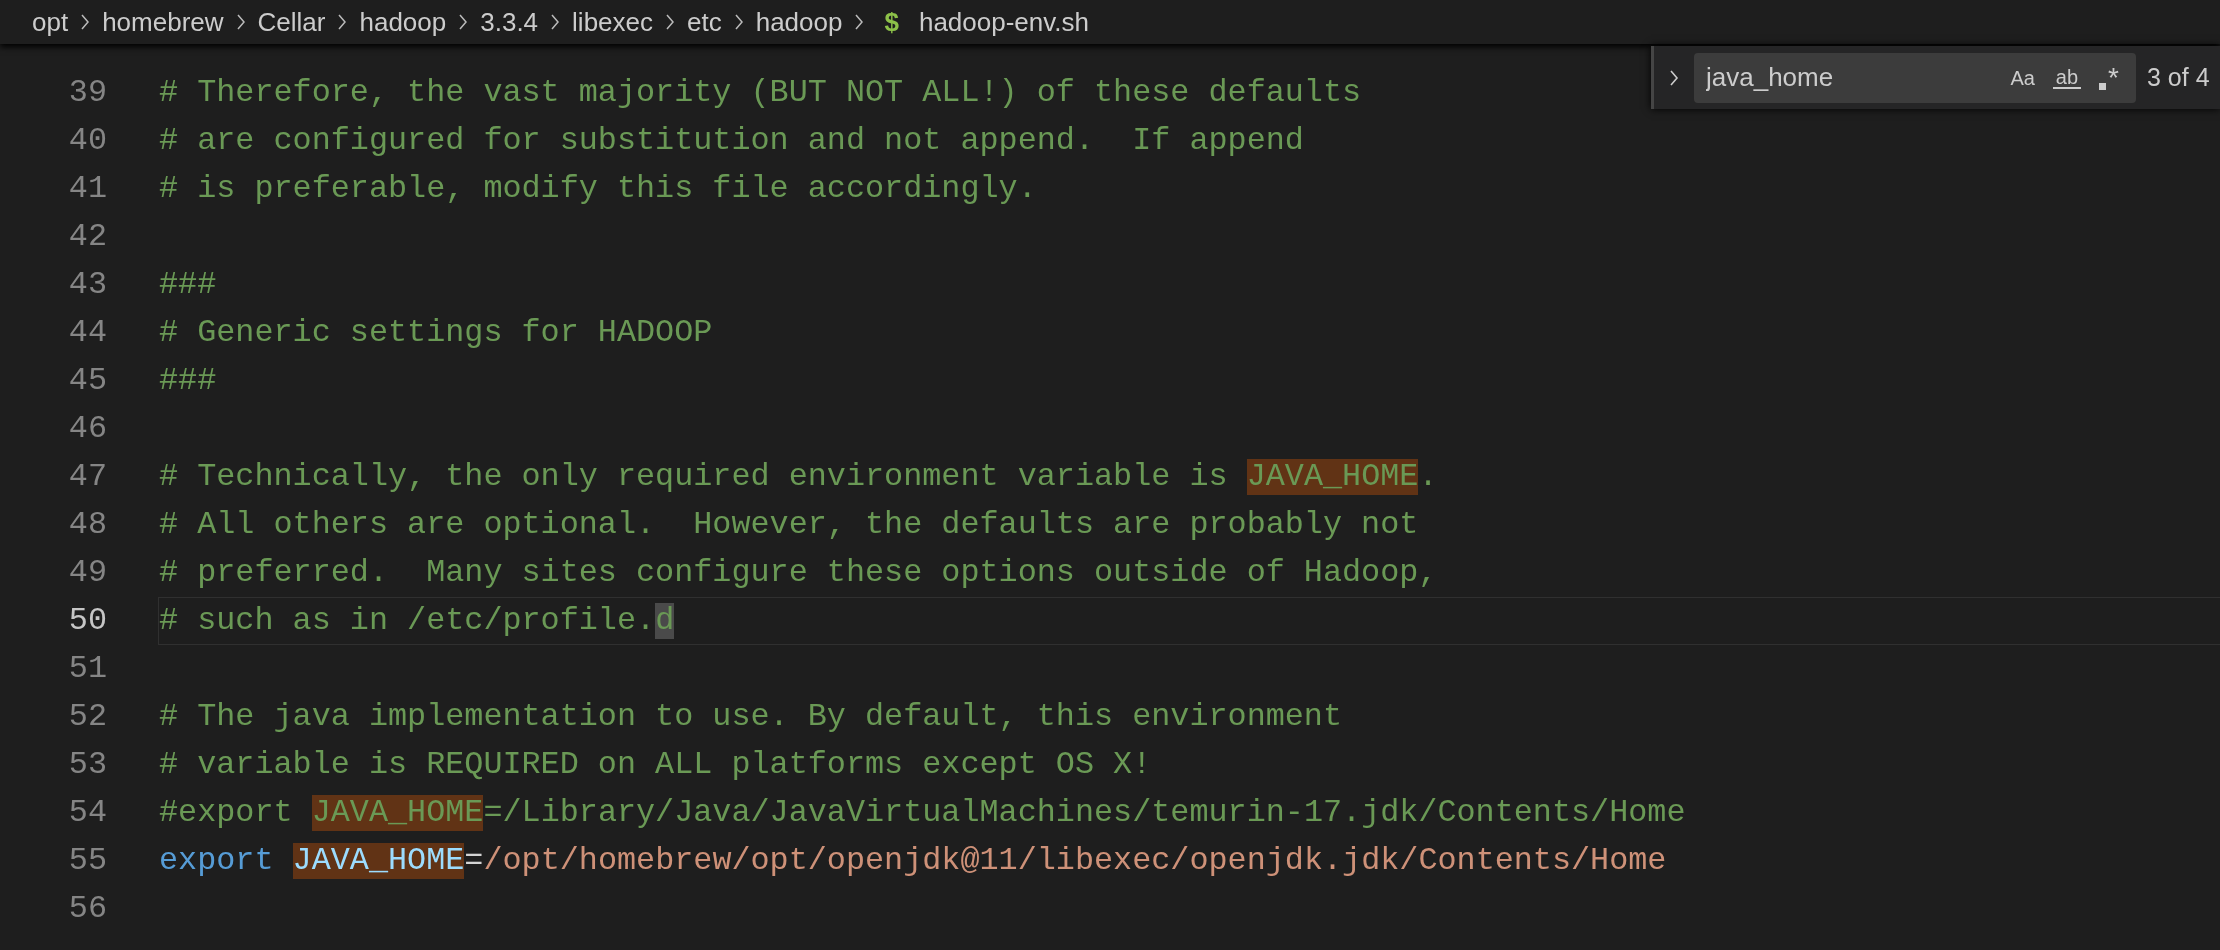 The height and width of the screenshot is (950, 2220). What do you see at coordinates (2178, 77) in the screenshot?
I see `match-count: 3 of 4` at bounding box center [2178, 77].